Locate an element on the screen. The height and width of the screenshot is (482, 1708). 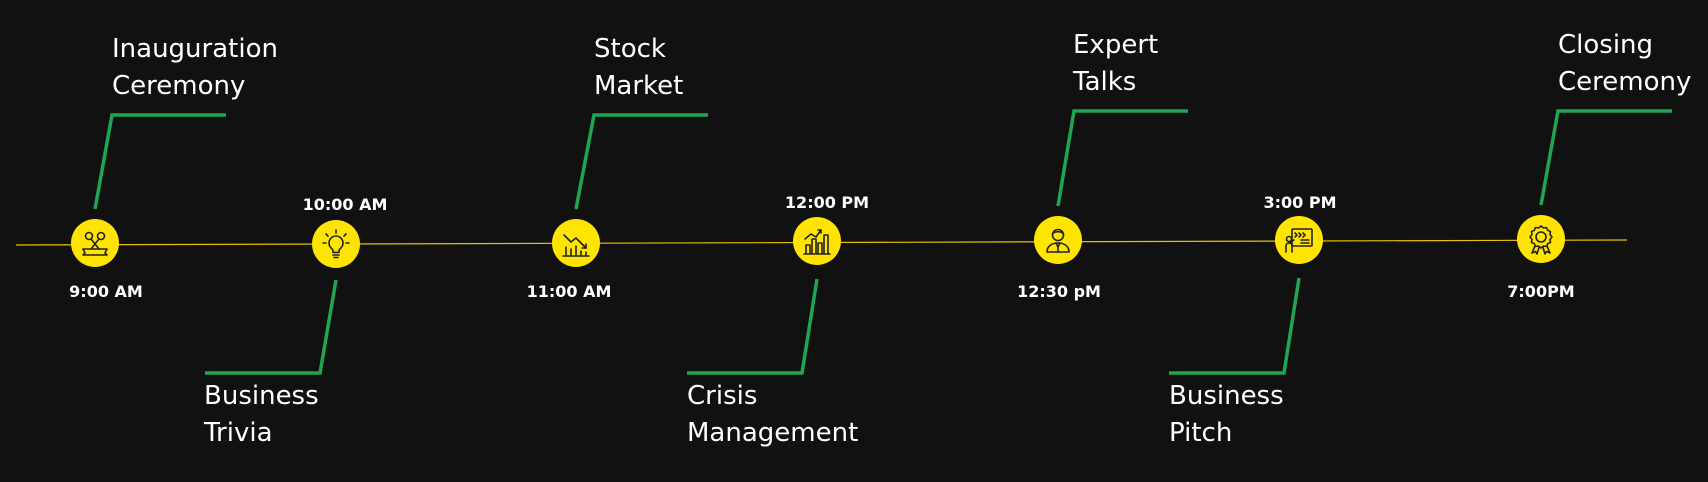
event-label-line: Market is located at coordinates (639, 86).